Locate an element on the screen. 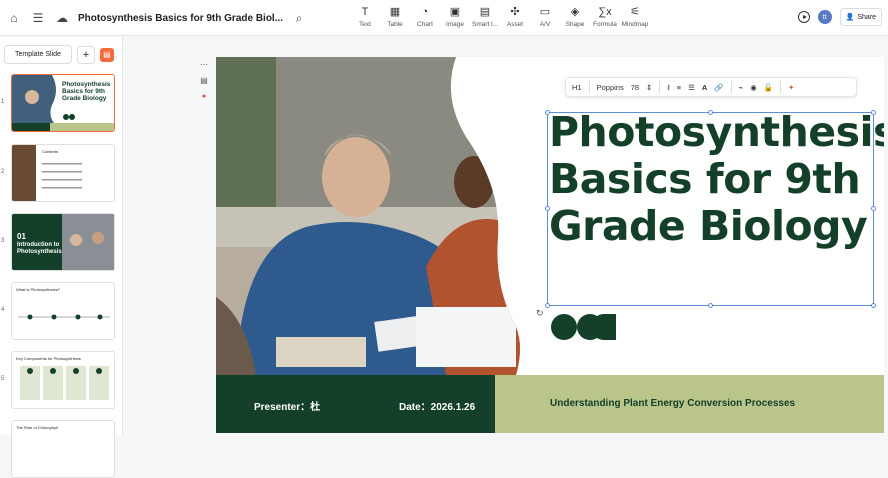 Image resolution: width=888 pixels, height=478 pixels. slide-thumbnail-3: 01 Introduction to Photosynthesis is located at coordinates (63, 242).